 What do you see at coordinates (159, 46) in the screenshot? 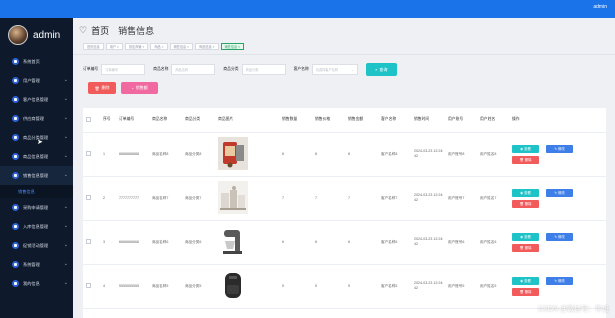
I see `tab-tag: 商品 ×` at bounding box center [159, 46].